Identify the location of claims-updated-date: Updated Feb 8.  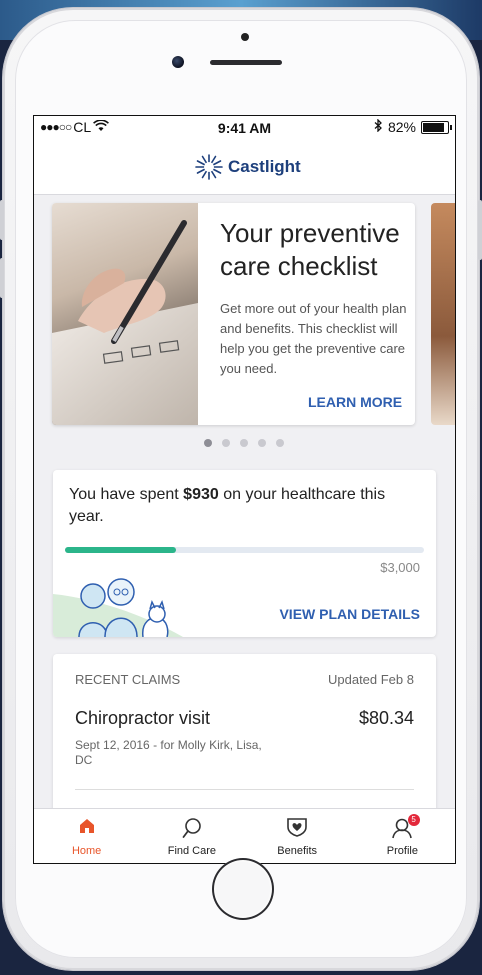
(370, 679).